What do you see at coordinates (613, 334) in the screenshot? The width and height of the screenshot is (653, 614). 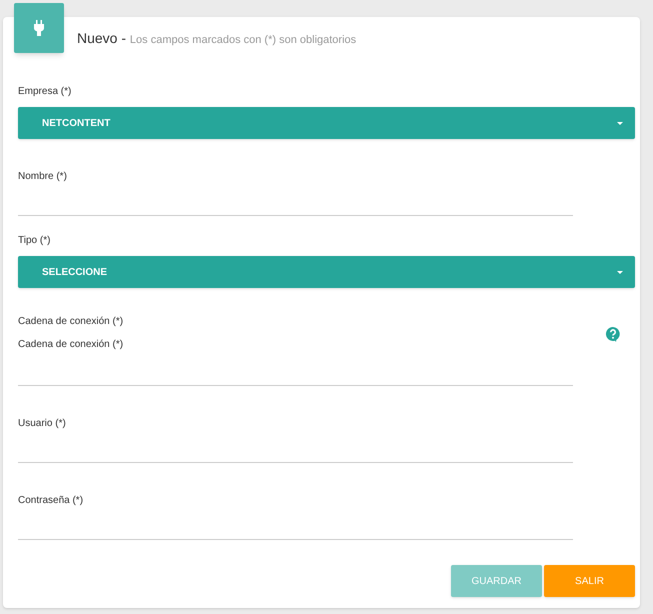 I see `help-icon` at bounding box center [613, 334].